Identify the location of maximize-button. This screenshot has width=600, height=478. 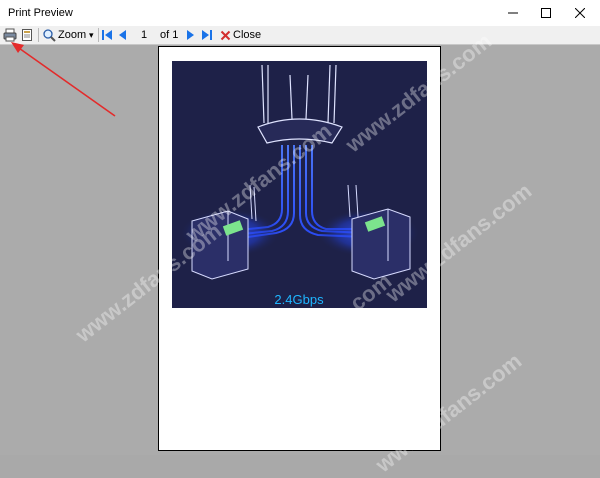
(546, 13).